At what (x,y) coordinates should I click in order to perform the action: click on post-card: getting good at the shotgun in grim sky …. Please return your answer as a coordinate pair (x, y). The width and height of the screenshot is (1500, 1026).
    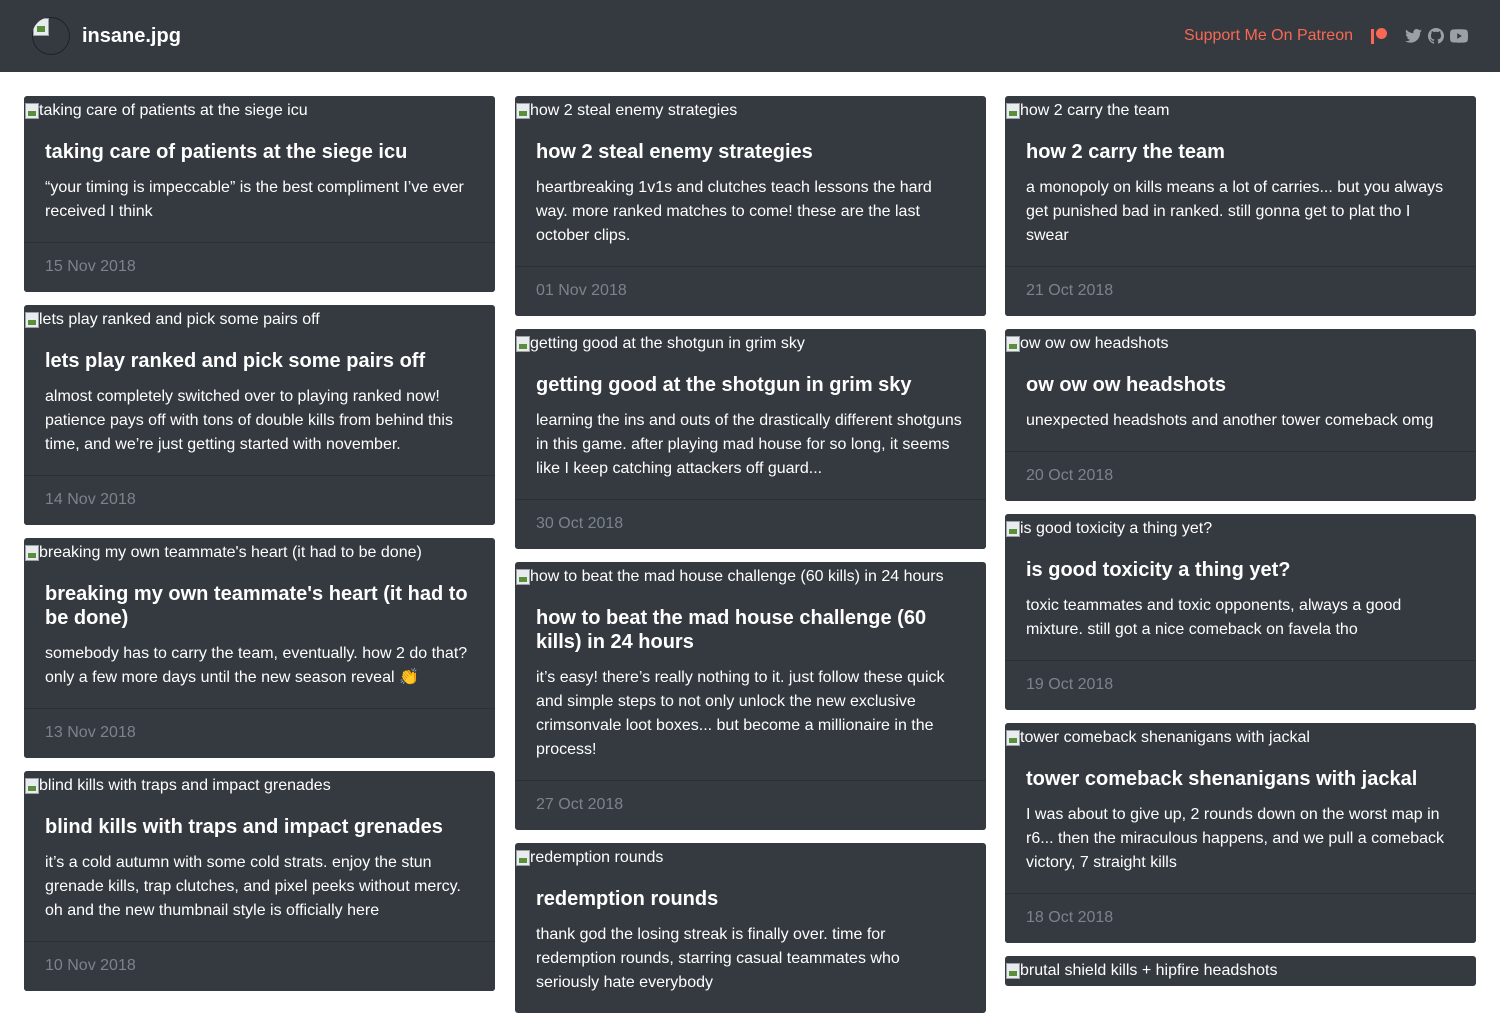
    Looking at the image, I should click on (750, 439).